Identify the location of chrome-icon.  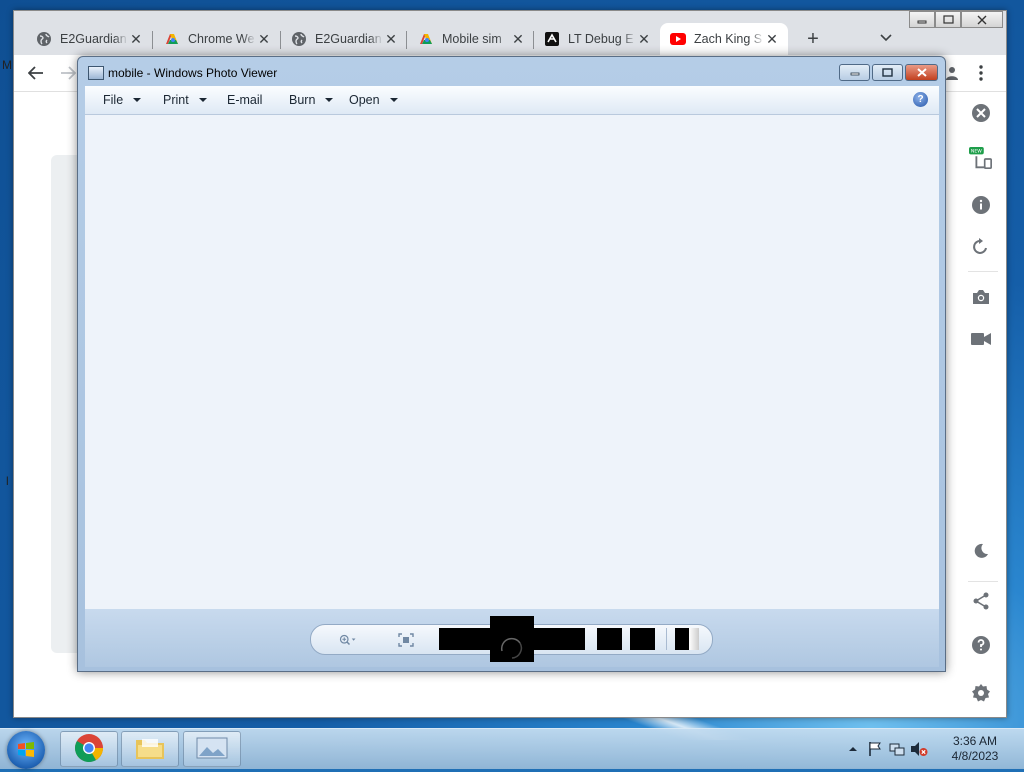
(89, 749).